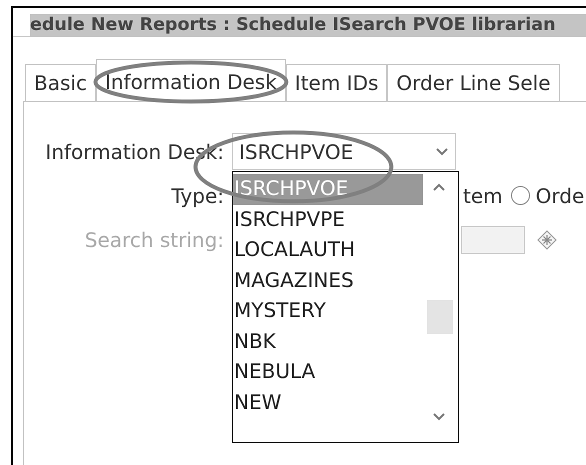 The width and height of the screenshot is (586, 465). I want to click on dropdown-option: MYSTERY, so click(328, 311).